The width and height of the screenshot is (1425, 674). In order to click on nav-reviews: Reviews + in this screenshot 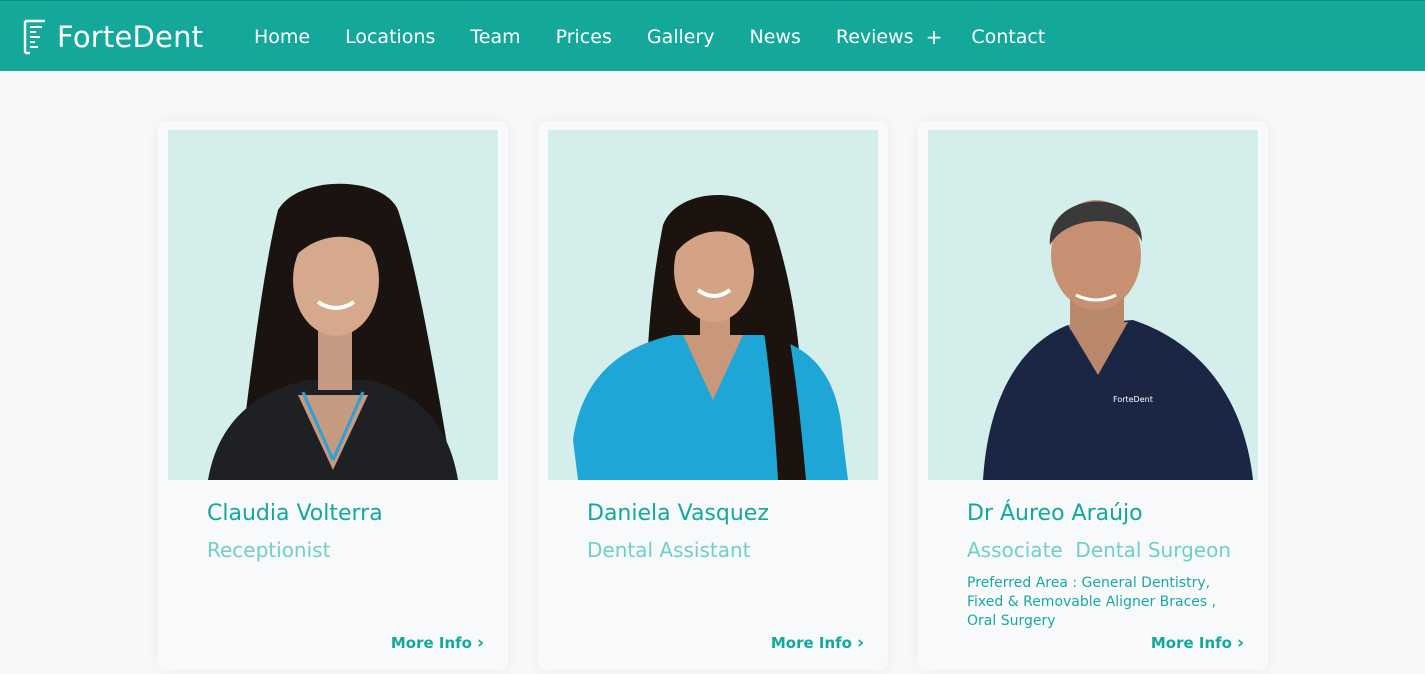, I will do `click(888, 36)`.